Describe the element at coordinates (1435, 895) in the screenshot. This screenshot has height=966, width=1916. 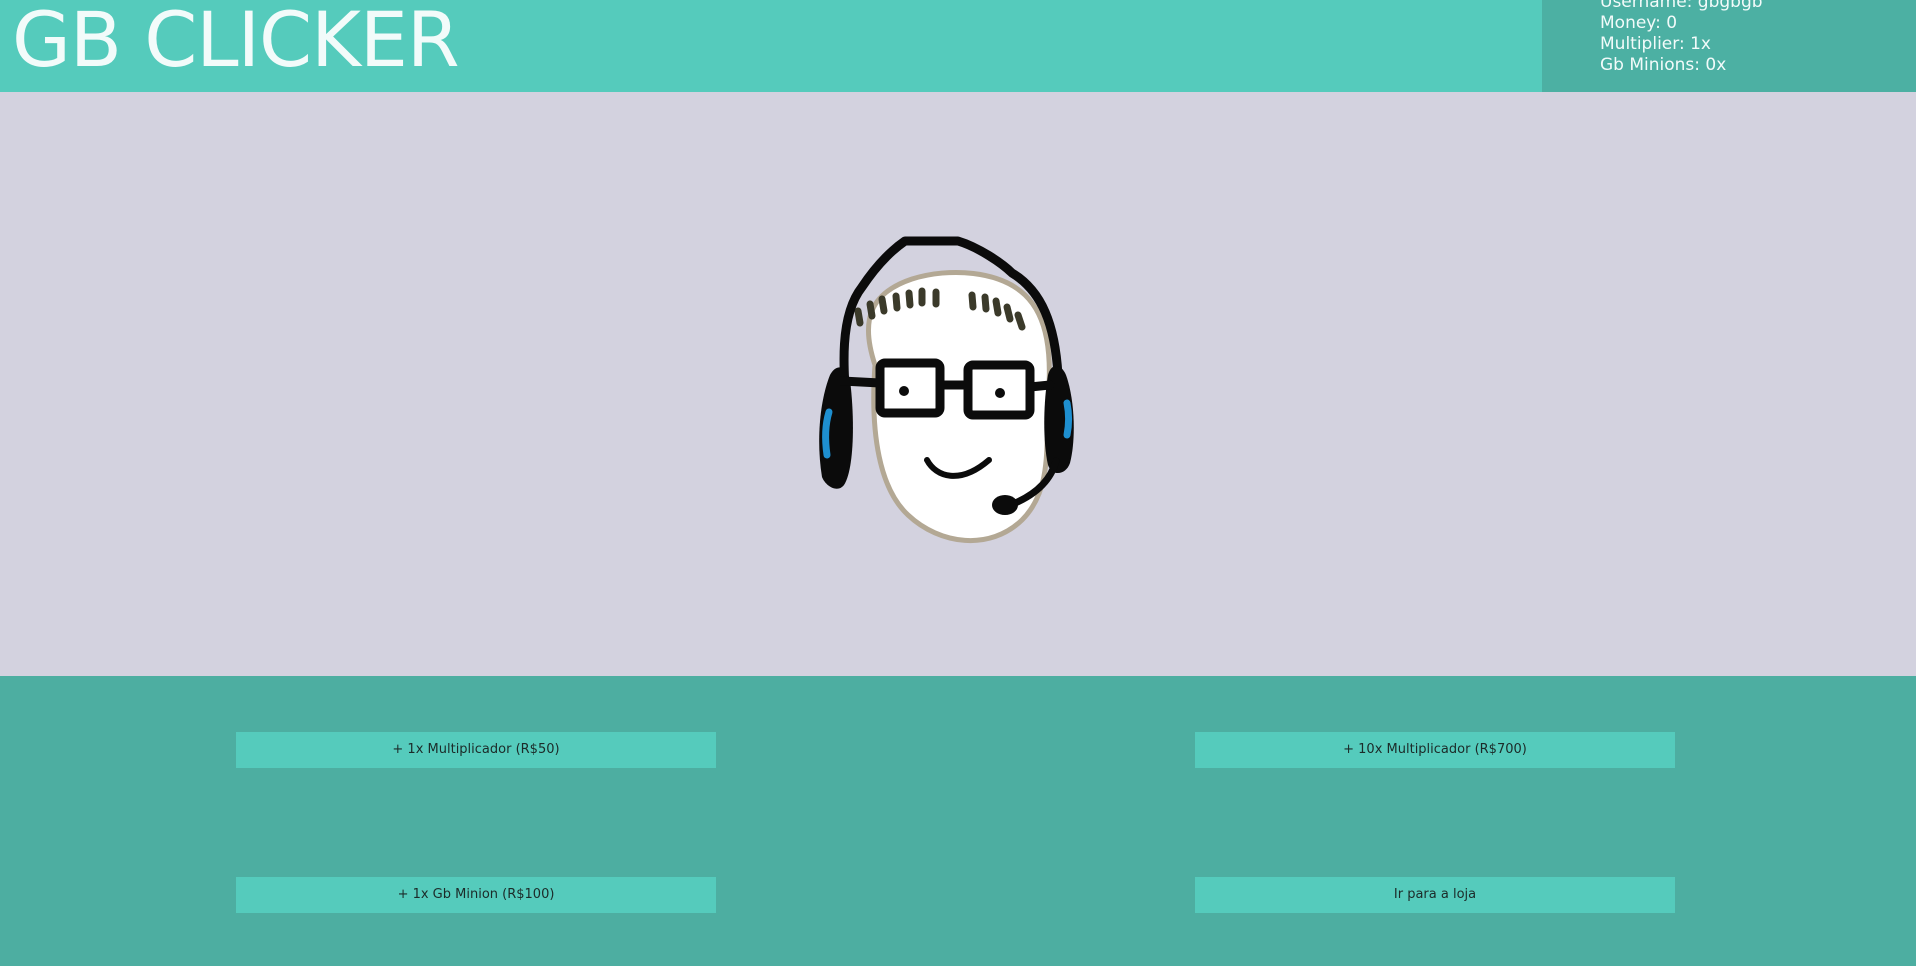
I see `go-to-shop-button: Ir para a loja` at that location.